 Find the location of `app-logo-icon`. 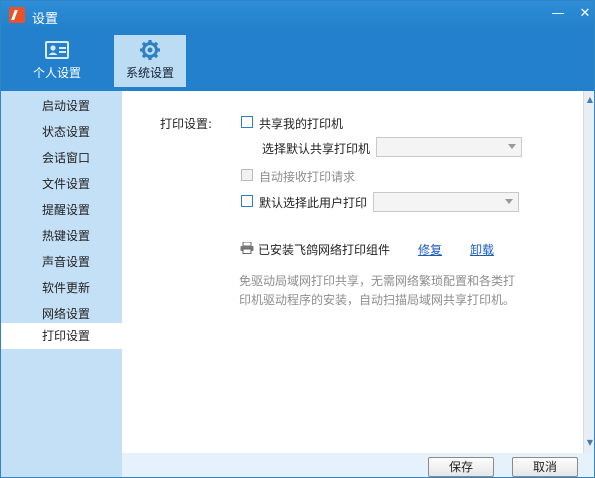

app-logo-icon is located at coordinates (17, 15).